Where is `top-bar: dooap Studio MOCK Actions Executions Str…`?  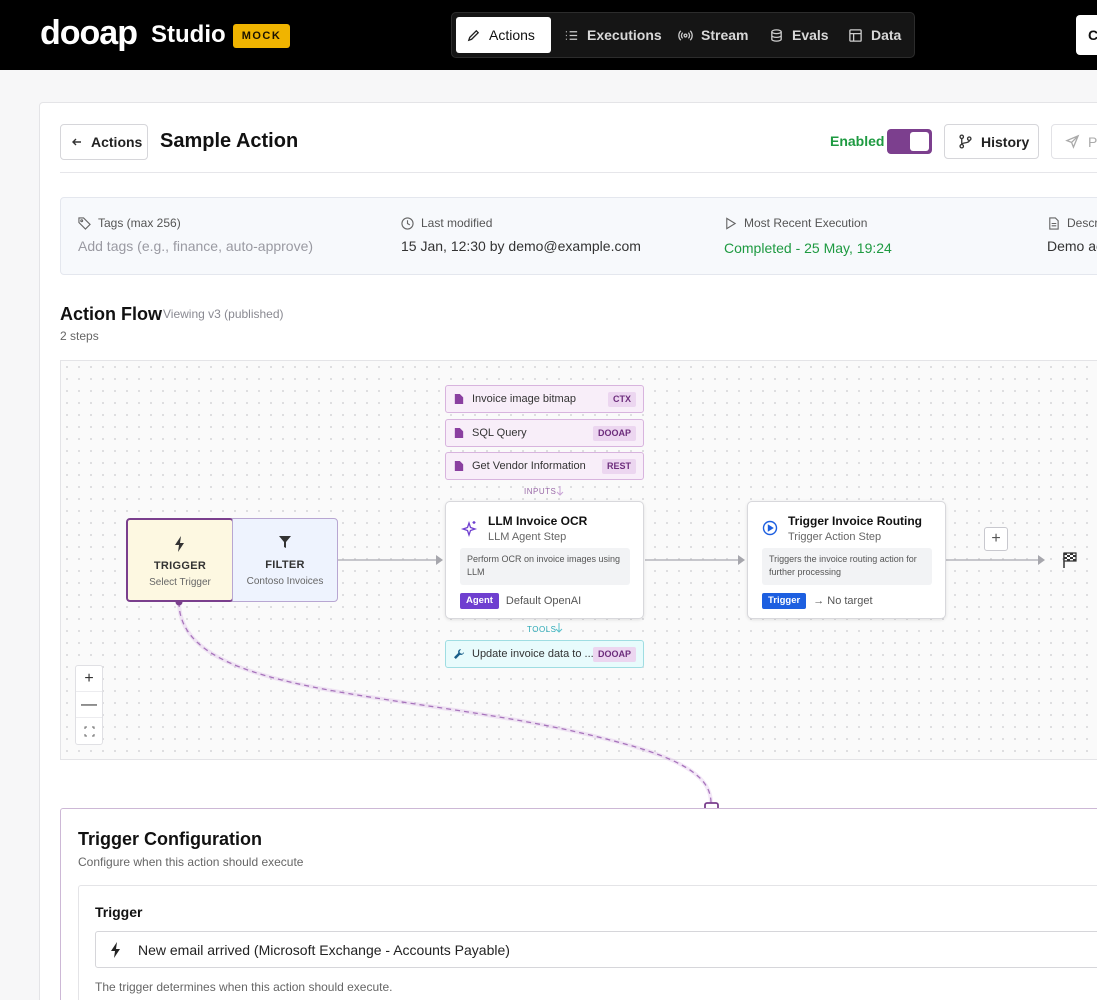
top-bar: dooap Studio MOCK Actions Executions Str… is located at coordinates (548, 35).